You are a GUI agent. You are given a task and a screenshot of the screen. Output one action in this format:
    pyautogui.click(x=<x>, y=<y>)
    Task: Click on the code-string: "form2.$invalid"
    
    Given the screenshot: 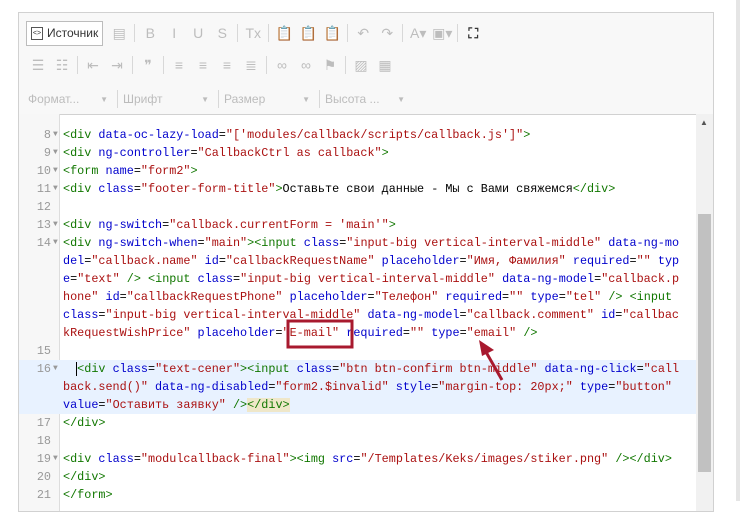 What is the action you would take?
    pyautogui.click(x=332, y=387)
    